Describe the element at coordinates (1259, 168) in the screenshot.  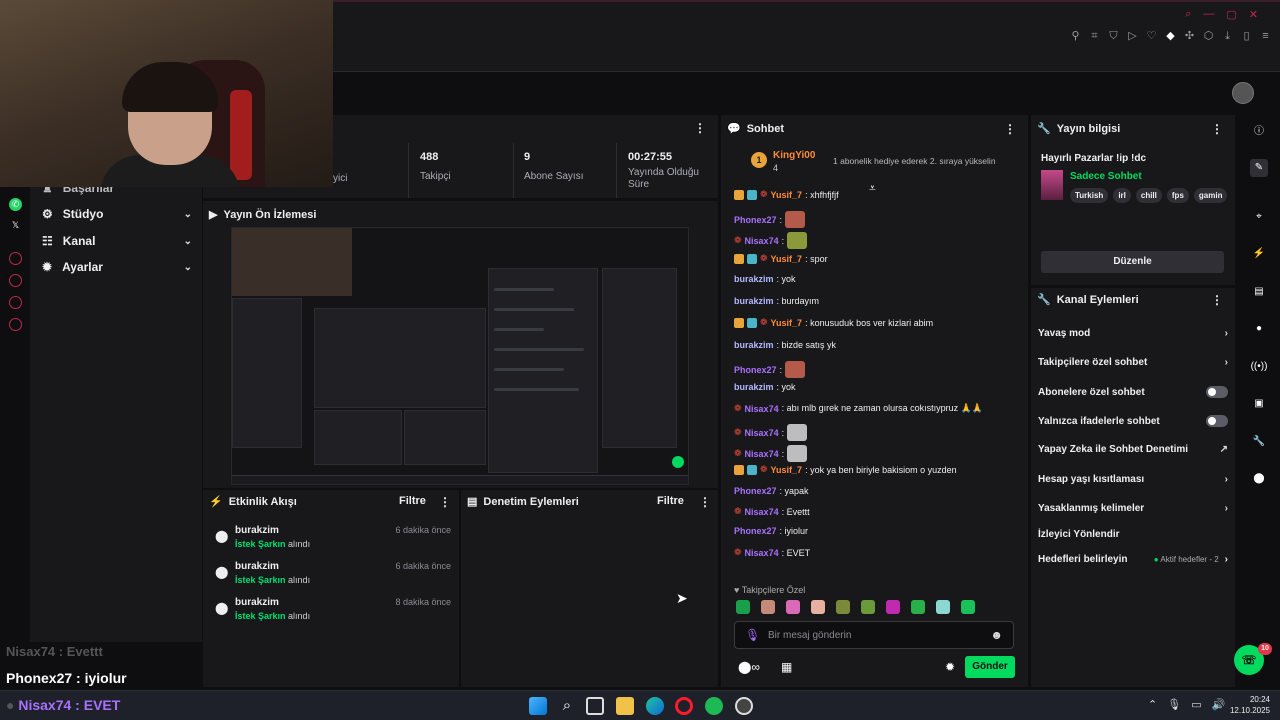
I see `pencil-icon: ✎` at that location.